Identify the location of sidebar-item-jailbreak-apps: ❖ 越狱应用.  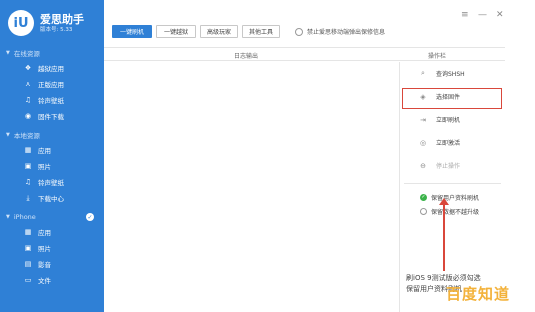
(52, 68).